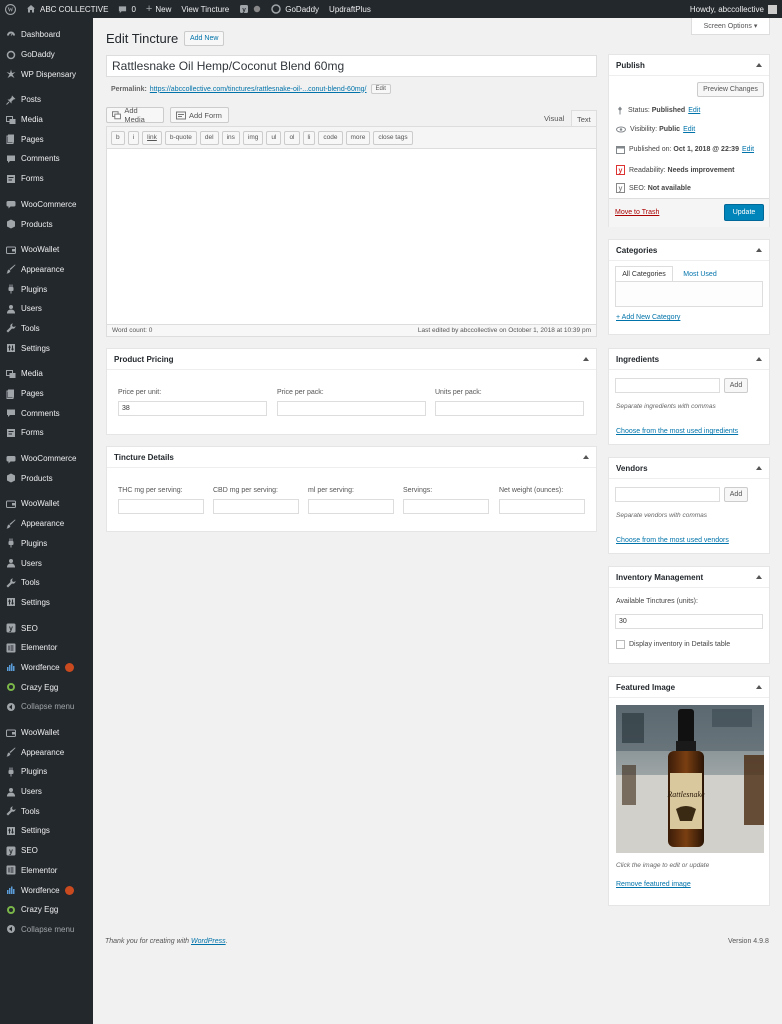  What do you see at coordinates (46, 35) in the screenshot?
I see `sidebar-item-dashboard: Dashboard` at bounding box center [46, 35].